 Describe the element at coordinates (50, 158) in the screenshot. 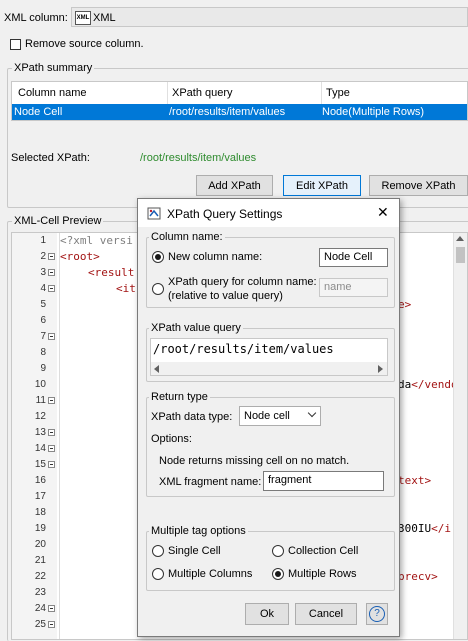

I see `selected-xpath-label: Selected XPath:` at that location.